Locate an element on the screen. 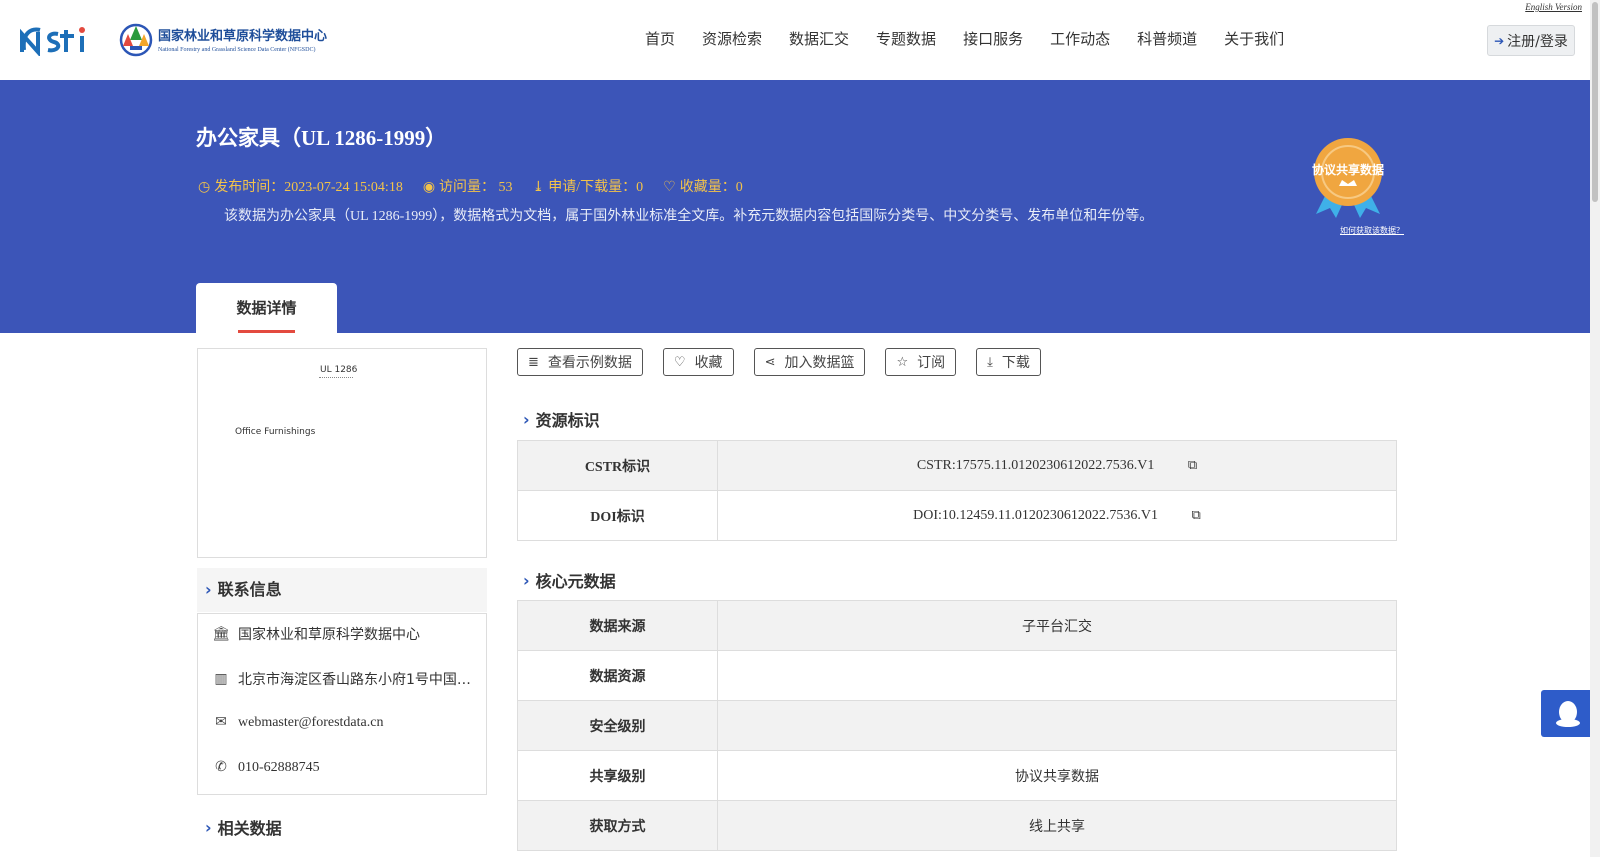  contact-phone-row: ✆ 010-62888745 is located at coordinates (346, 767).